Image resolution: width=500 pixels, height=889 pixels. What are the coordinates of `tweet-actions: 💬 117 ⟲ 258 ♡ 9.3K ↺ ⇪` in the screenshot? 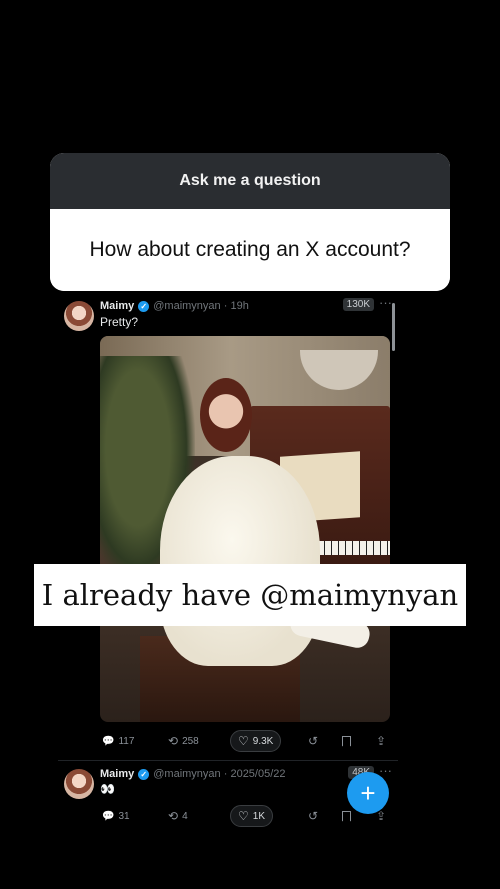 It's located at (249, 741).